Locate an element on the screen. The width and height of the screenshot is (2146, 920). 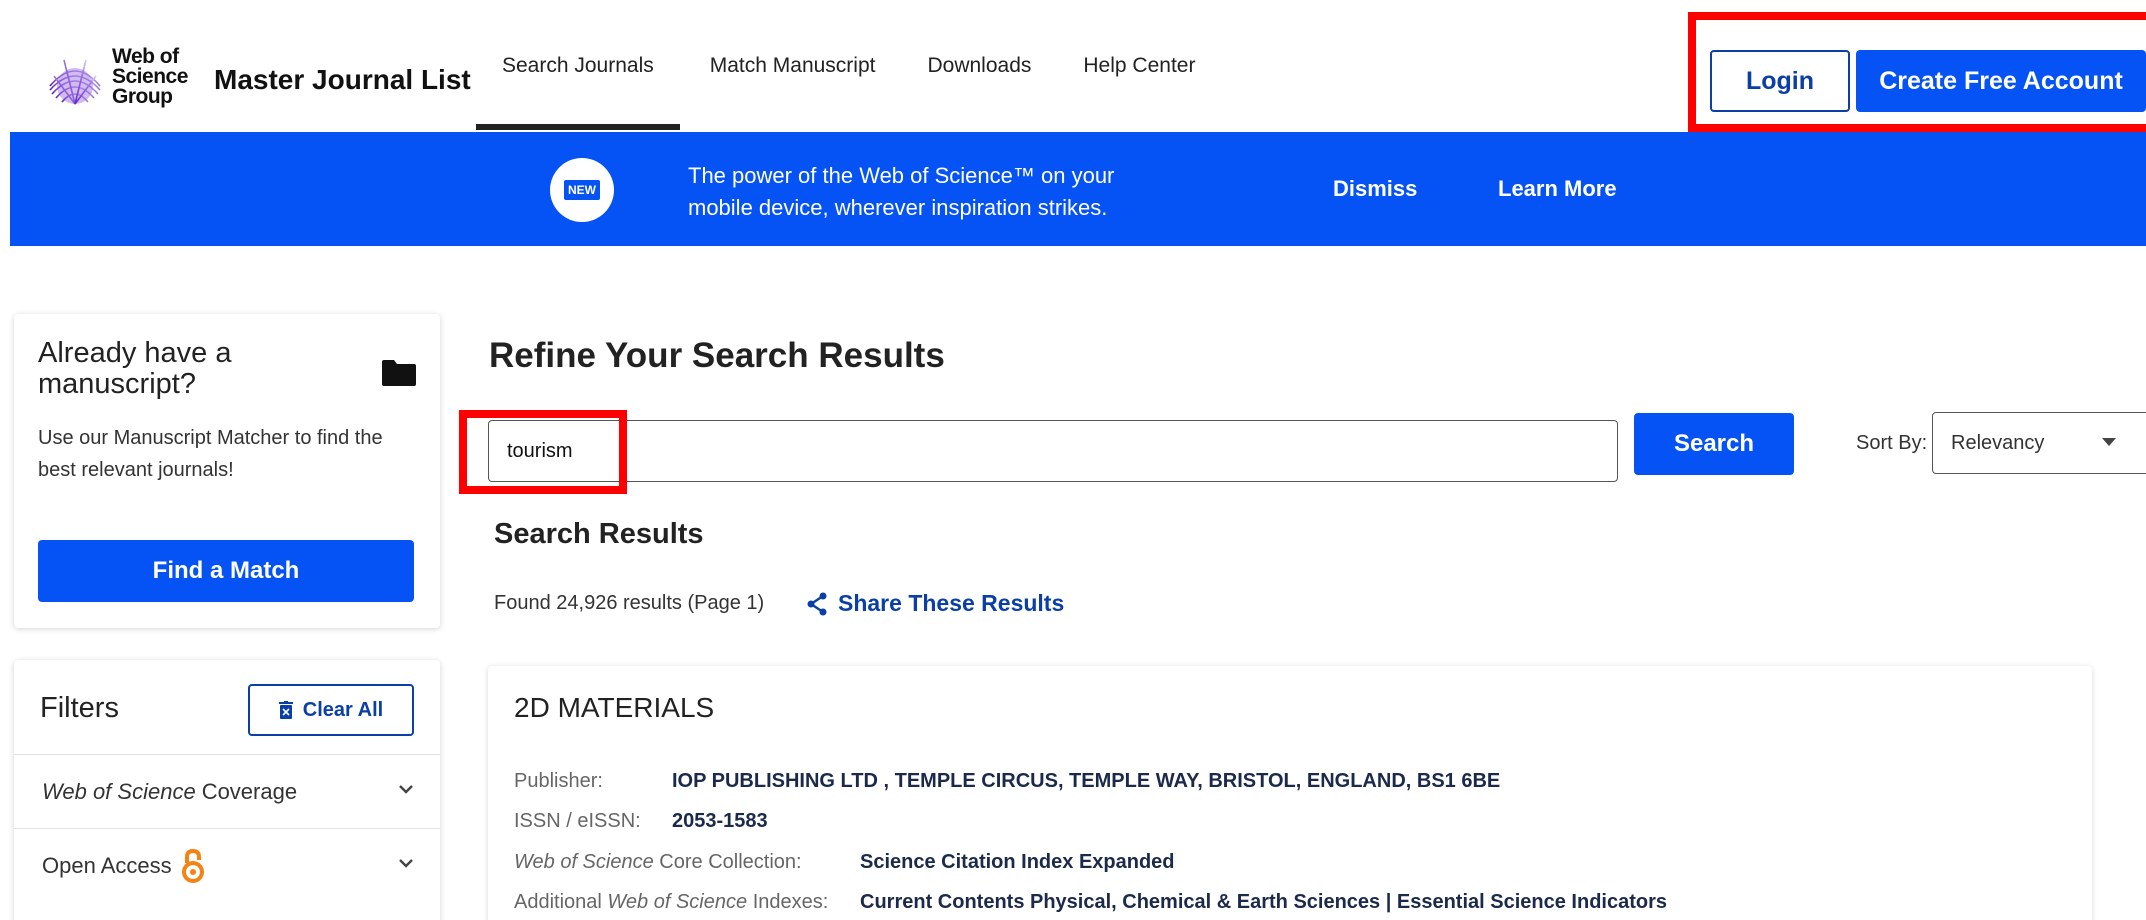
filter-label: Open Access is located at coordinates (107, 865).